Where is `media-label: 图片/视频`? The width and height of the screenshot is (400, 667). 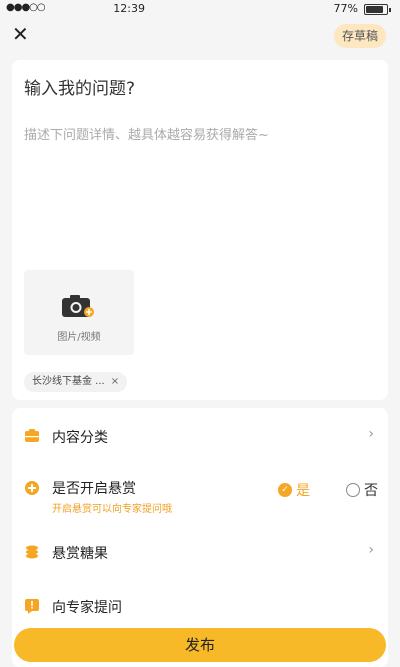 media-label: 图片/视频 is located at coordinates (79, 337).